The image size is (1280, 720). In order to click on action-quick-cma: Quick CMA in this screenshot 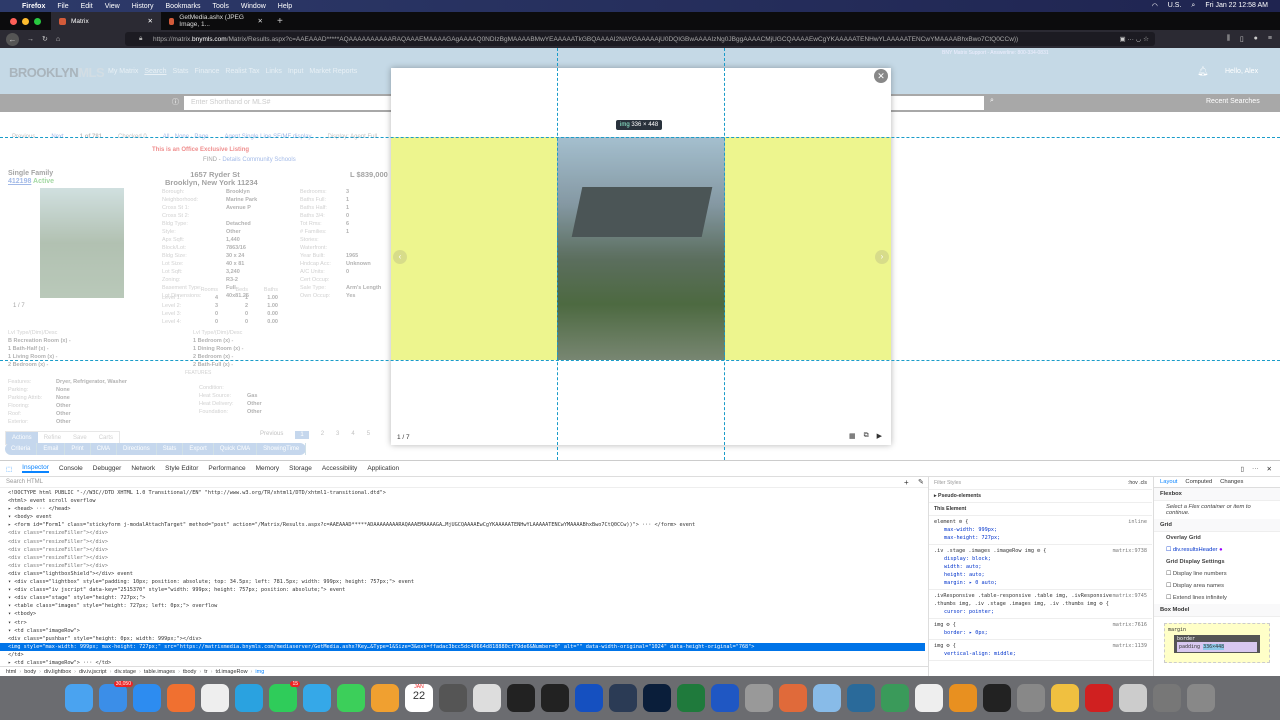, I will do `click(236, 449)`.